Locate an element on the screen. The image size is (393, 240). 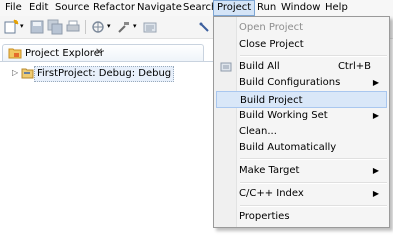
menu-source: Source is located at coordinates (72, 8).